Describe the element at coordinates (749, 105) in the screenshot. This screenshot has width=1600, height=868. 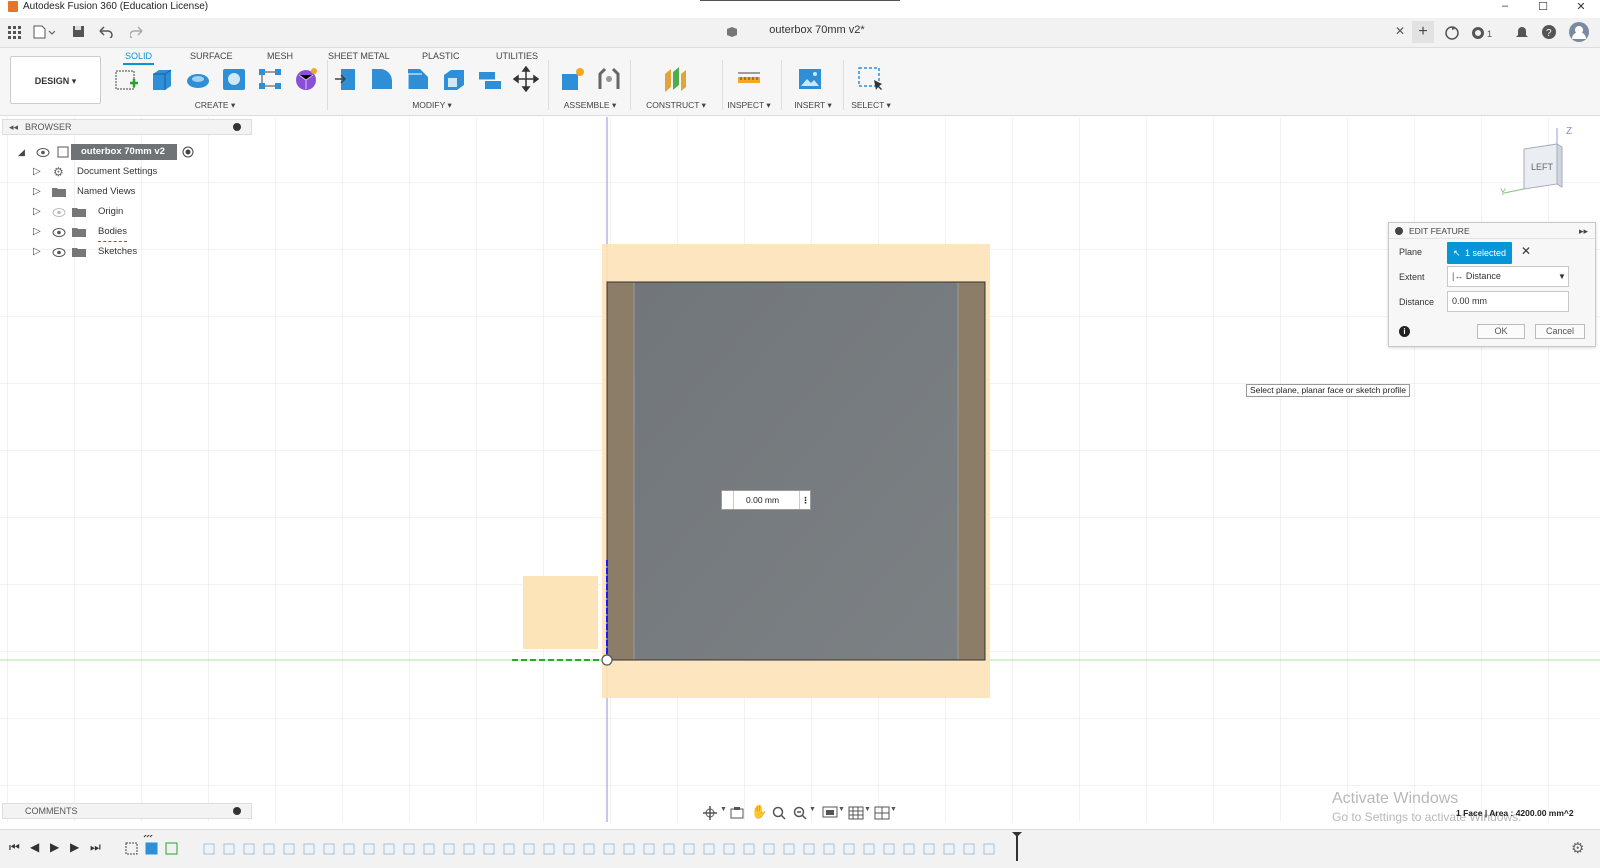
I see `inspect-menu: INSPECT ▾` at that location.